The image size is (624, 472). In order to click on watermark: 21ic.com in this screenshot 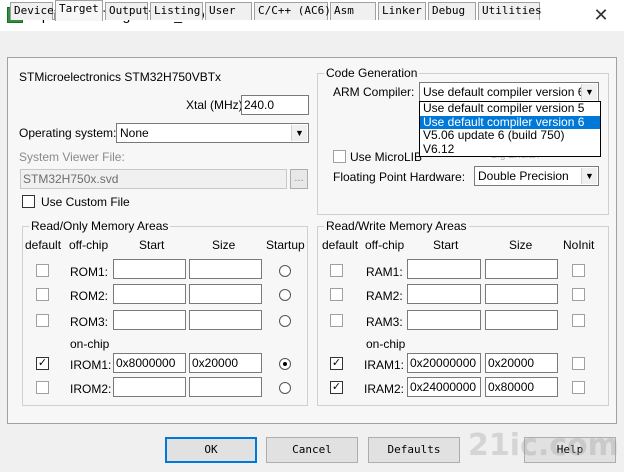, I will do `click(543, 445)`.